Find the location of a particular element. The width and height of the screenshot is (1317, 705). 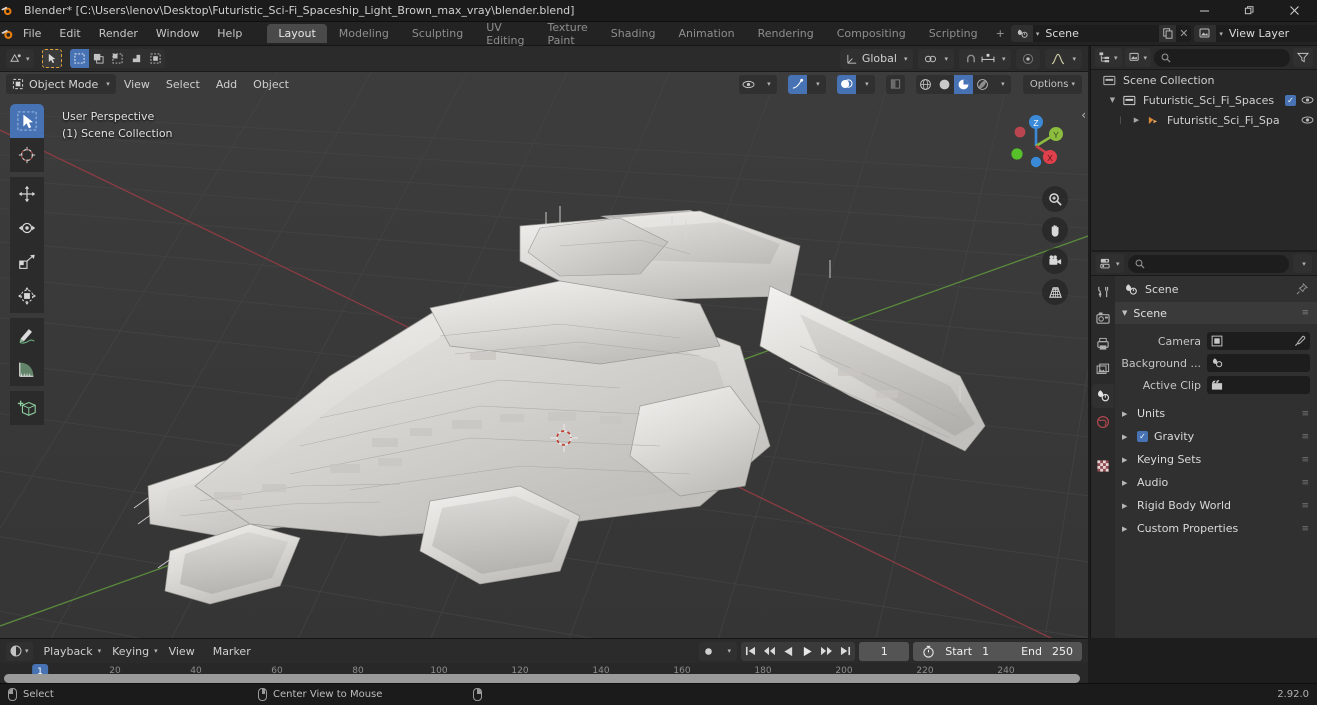

output-tab is located at coordinates (1103, 344).